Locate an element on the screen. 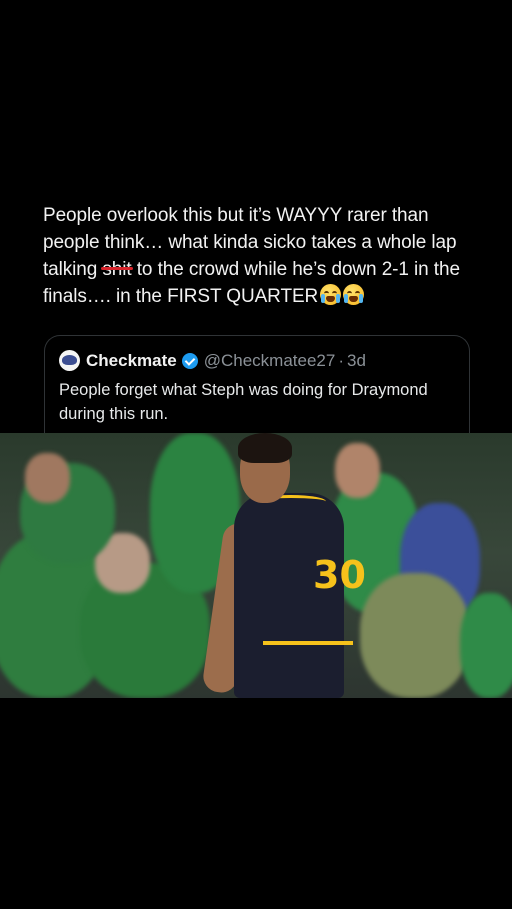 Image resolution: width=512 pixels, height=909 pixels. censored-word: shit is located at coordinates (117, 269).